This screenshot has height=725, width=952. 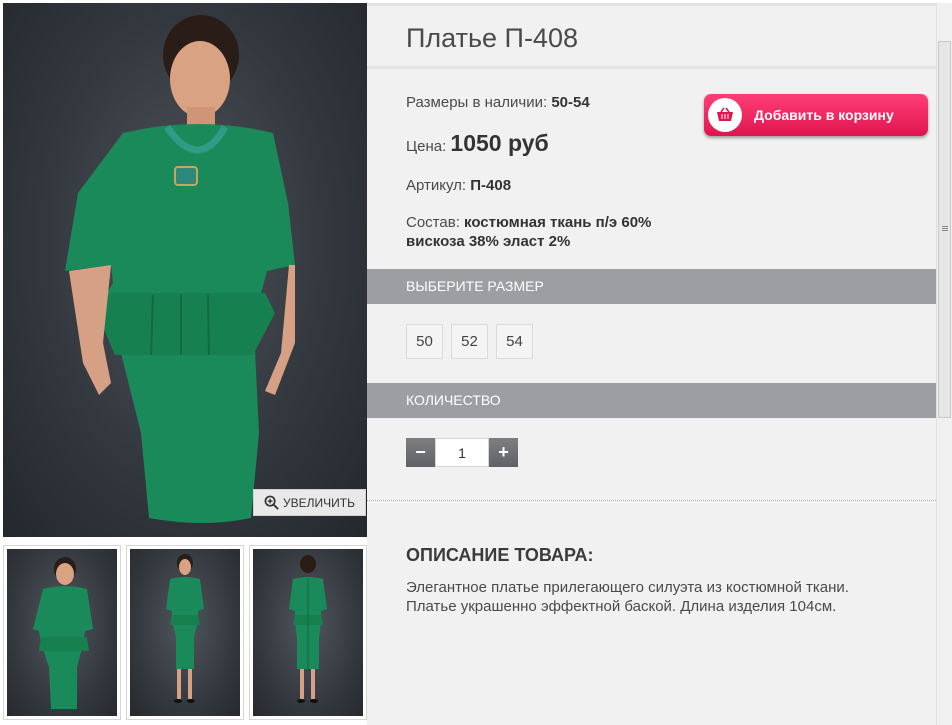 What do you see at coordinates (436, 185) in the screenshot?
I see `article-label: Артикул:` at bounding box center [436, 185].